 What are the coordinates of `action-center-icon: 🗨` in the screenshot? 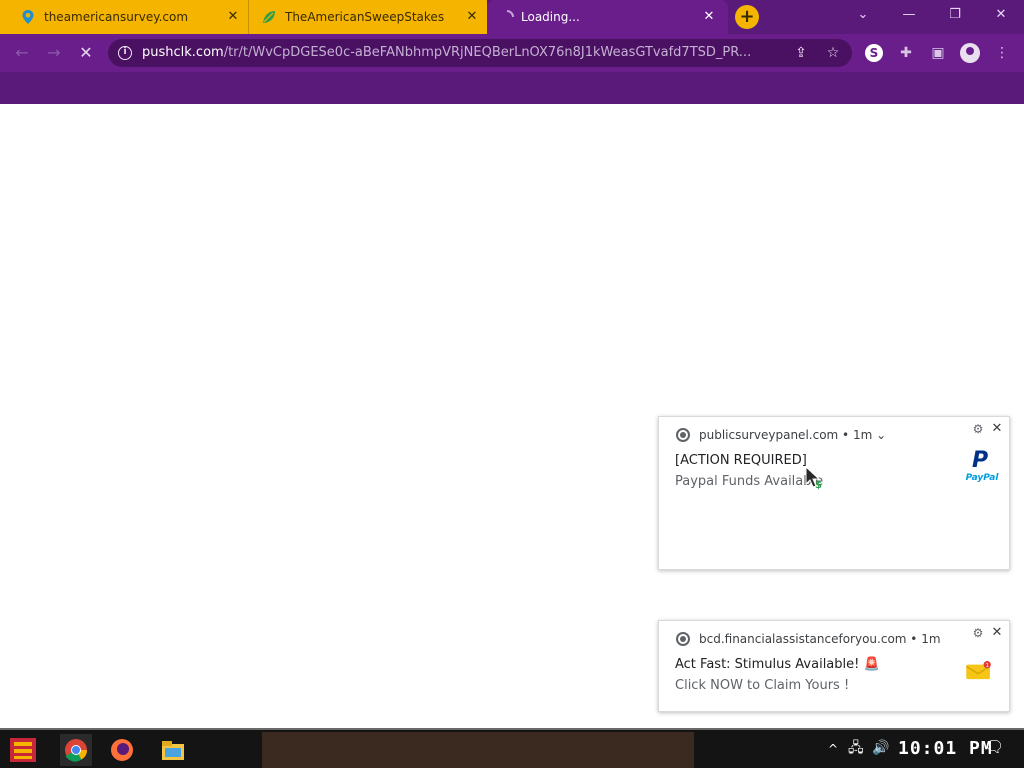 It's located at (994, 747).